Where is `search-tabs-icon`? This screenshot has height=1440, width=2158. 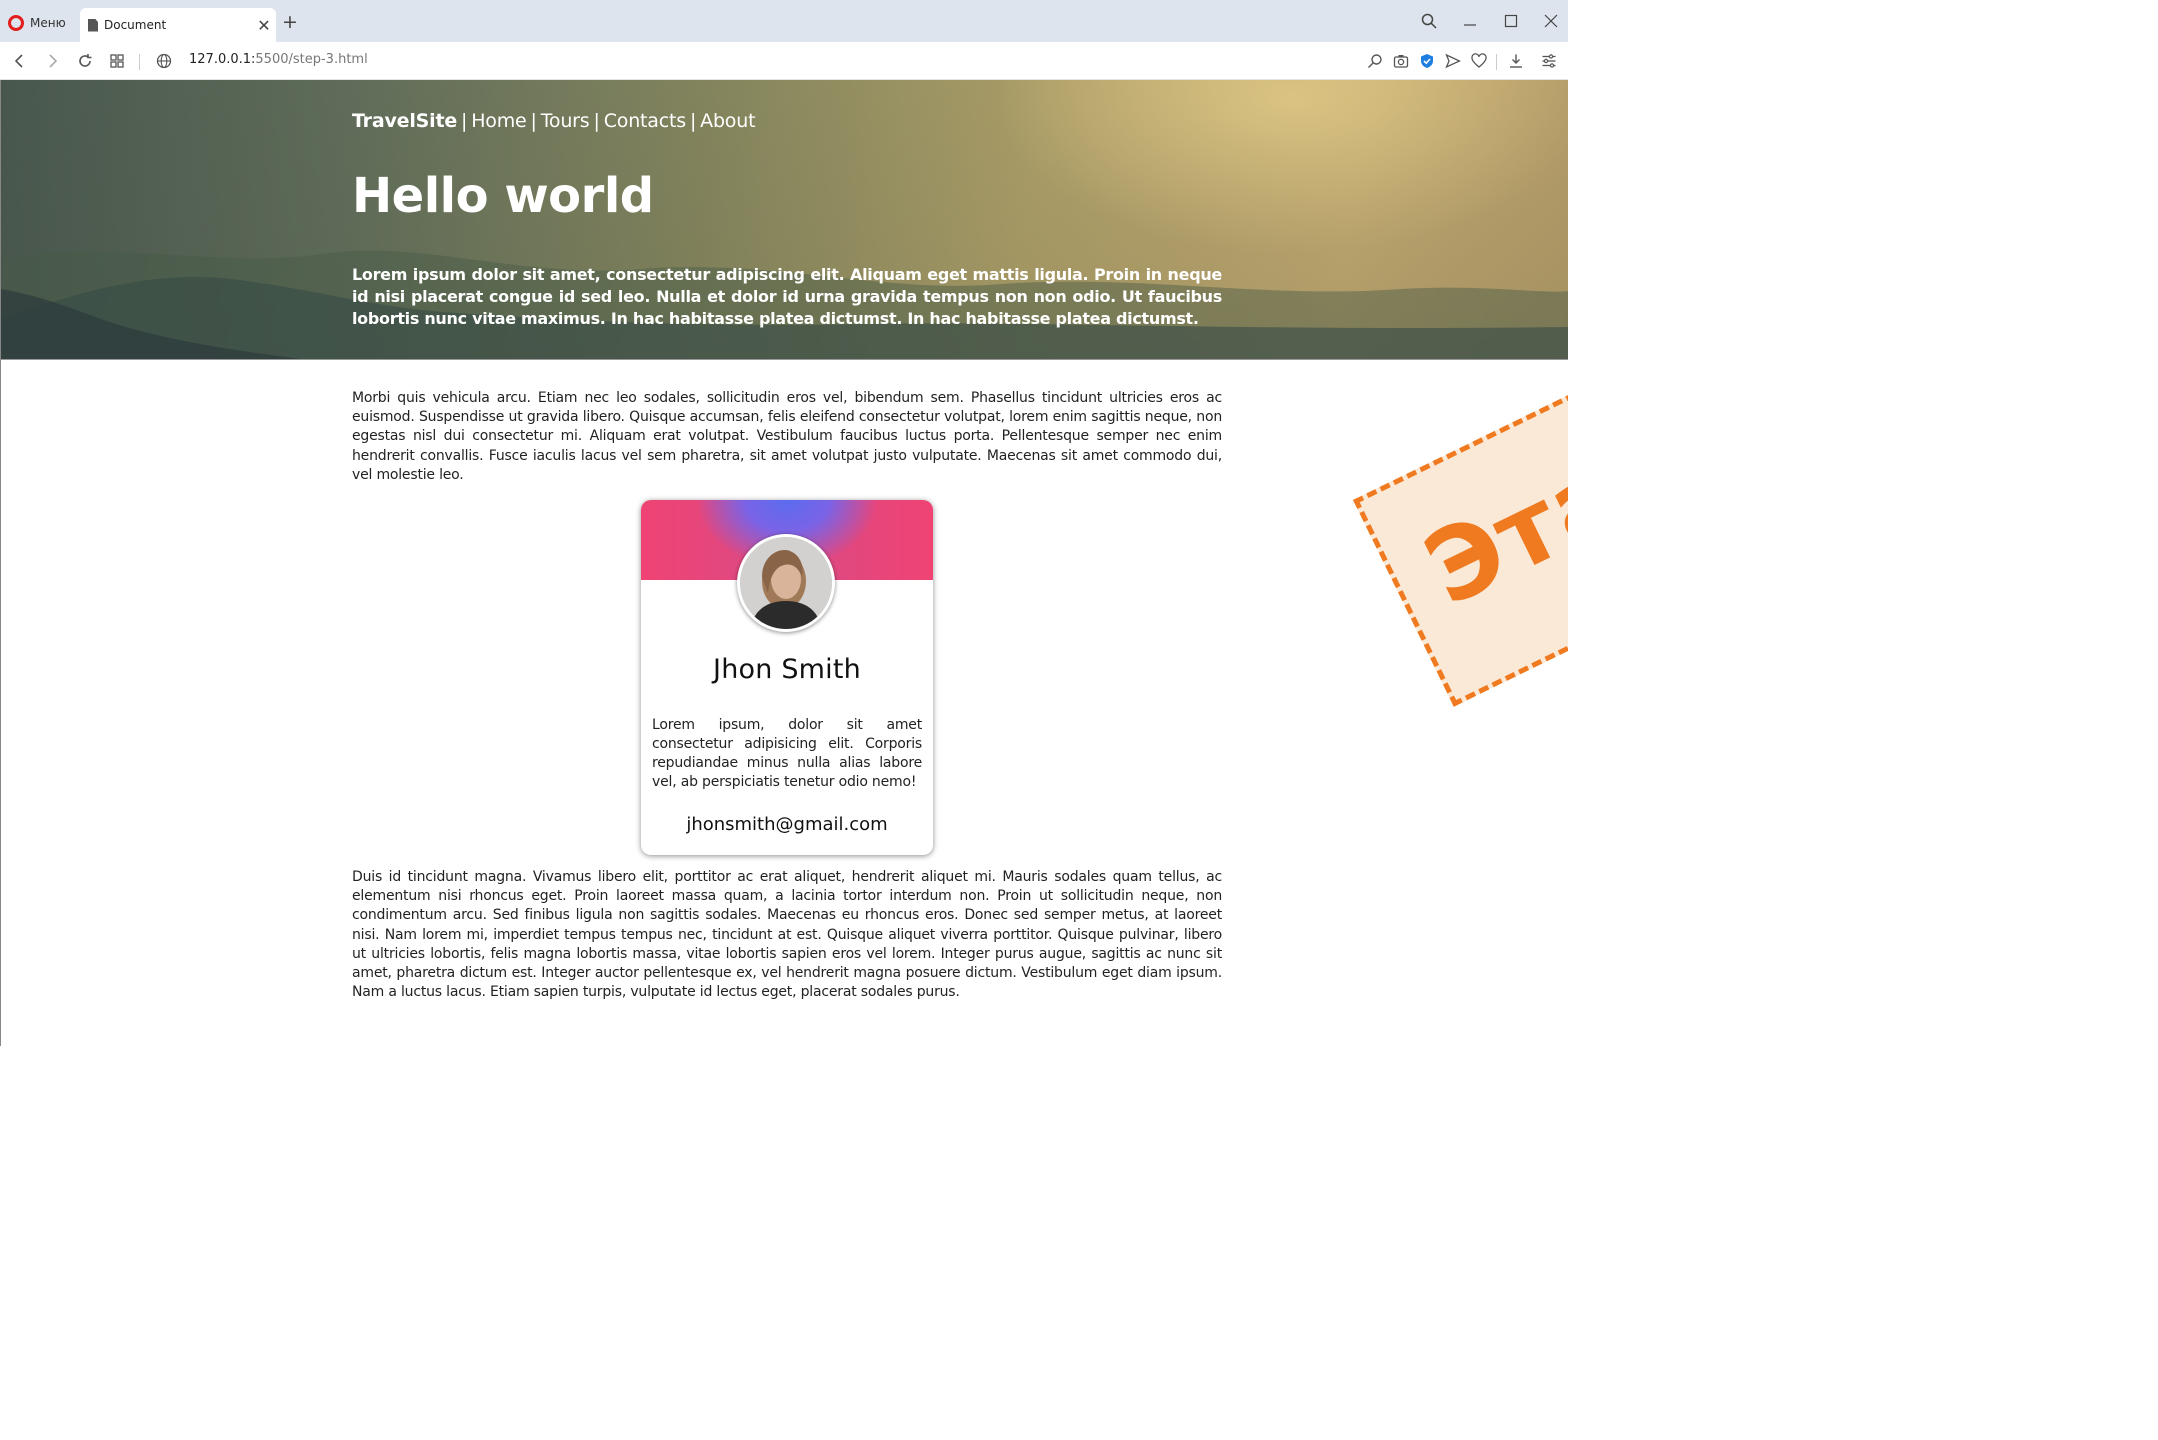 search-tabs-icon is located at coordinates (1429, 21).